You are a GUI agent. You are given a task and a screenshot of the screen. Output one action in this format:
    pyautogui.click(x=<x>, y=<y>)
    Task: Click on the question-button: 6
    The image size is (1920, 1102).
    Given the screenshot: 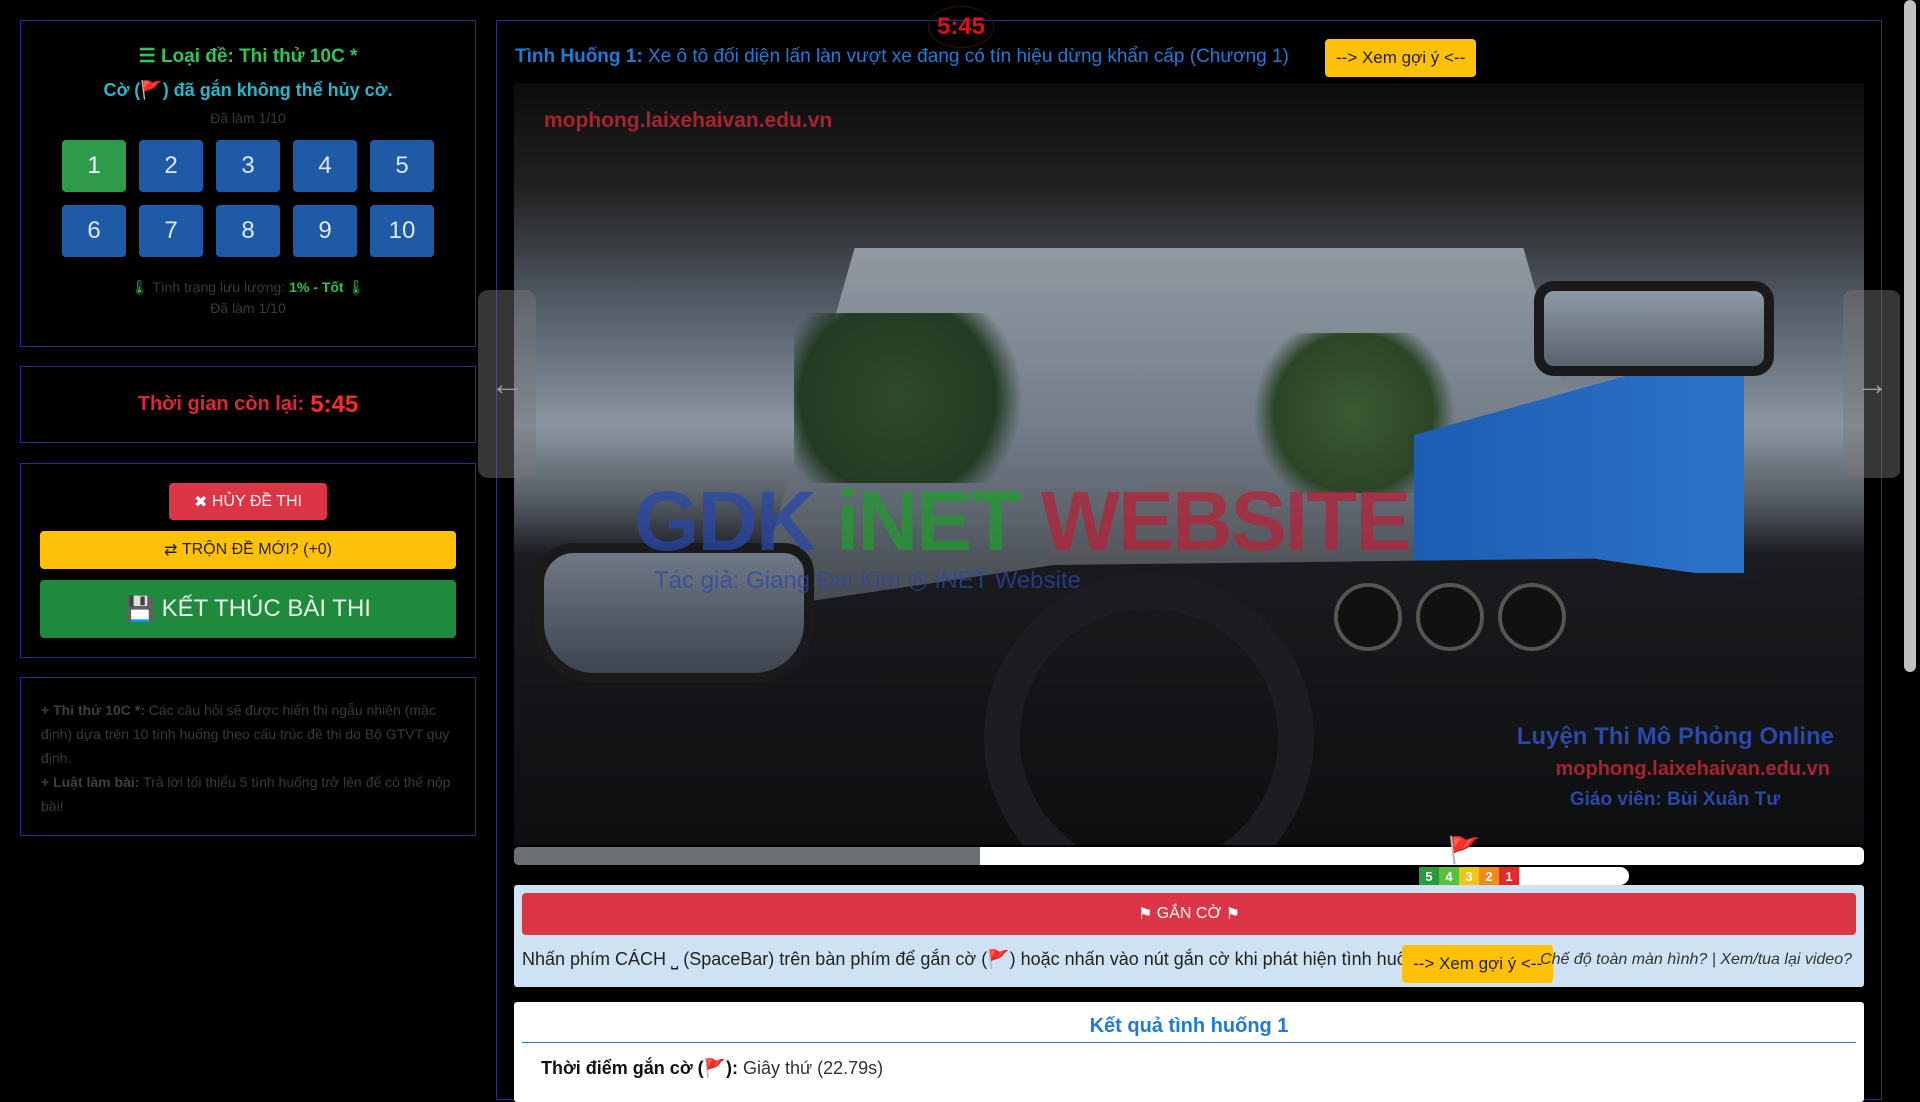 What is the action you would take?
    pyautogui.click(x=94, y=231)
    